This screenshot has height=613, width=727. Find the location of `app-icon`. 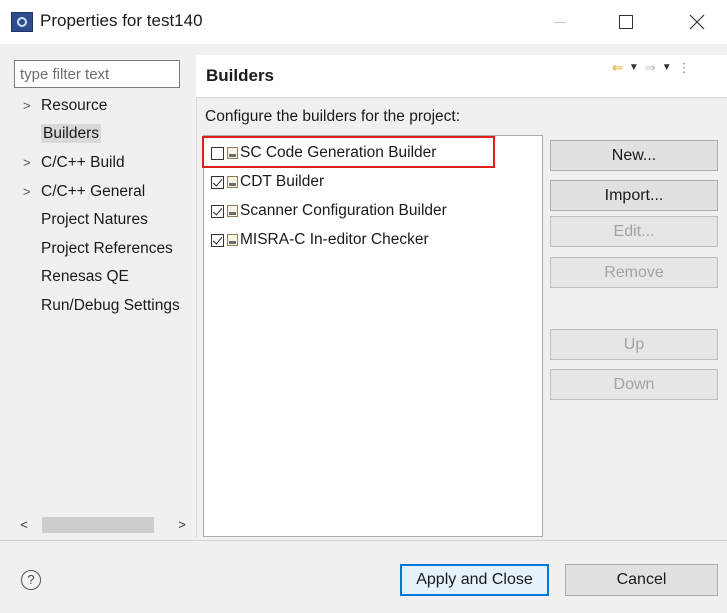

app-icon is located at coordinates (22, 22).